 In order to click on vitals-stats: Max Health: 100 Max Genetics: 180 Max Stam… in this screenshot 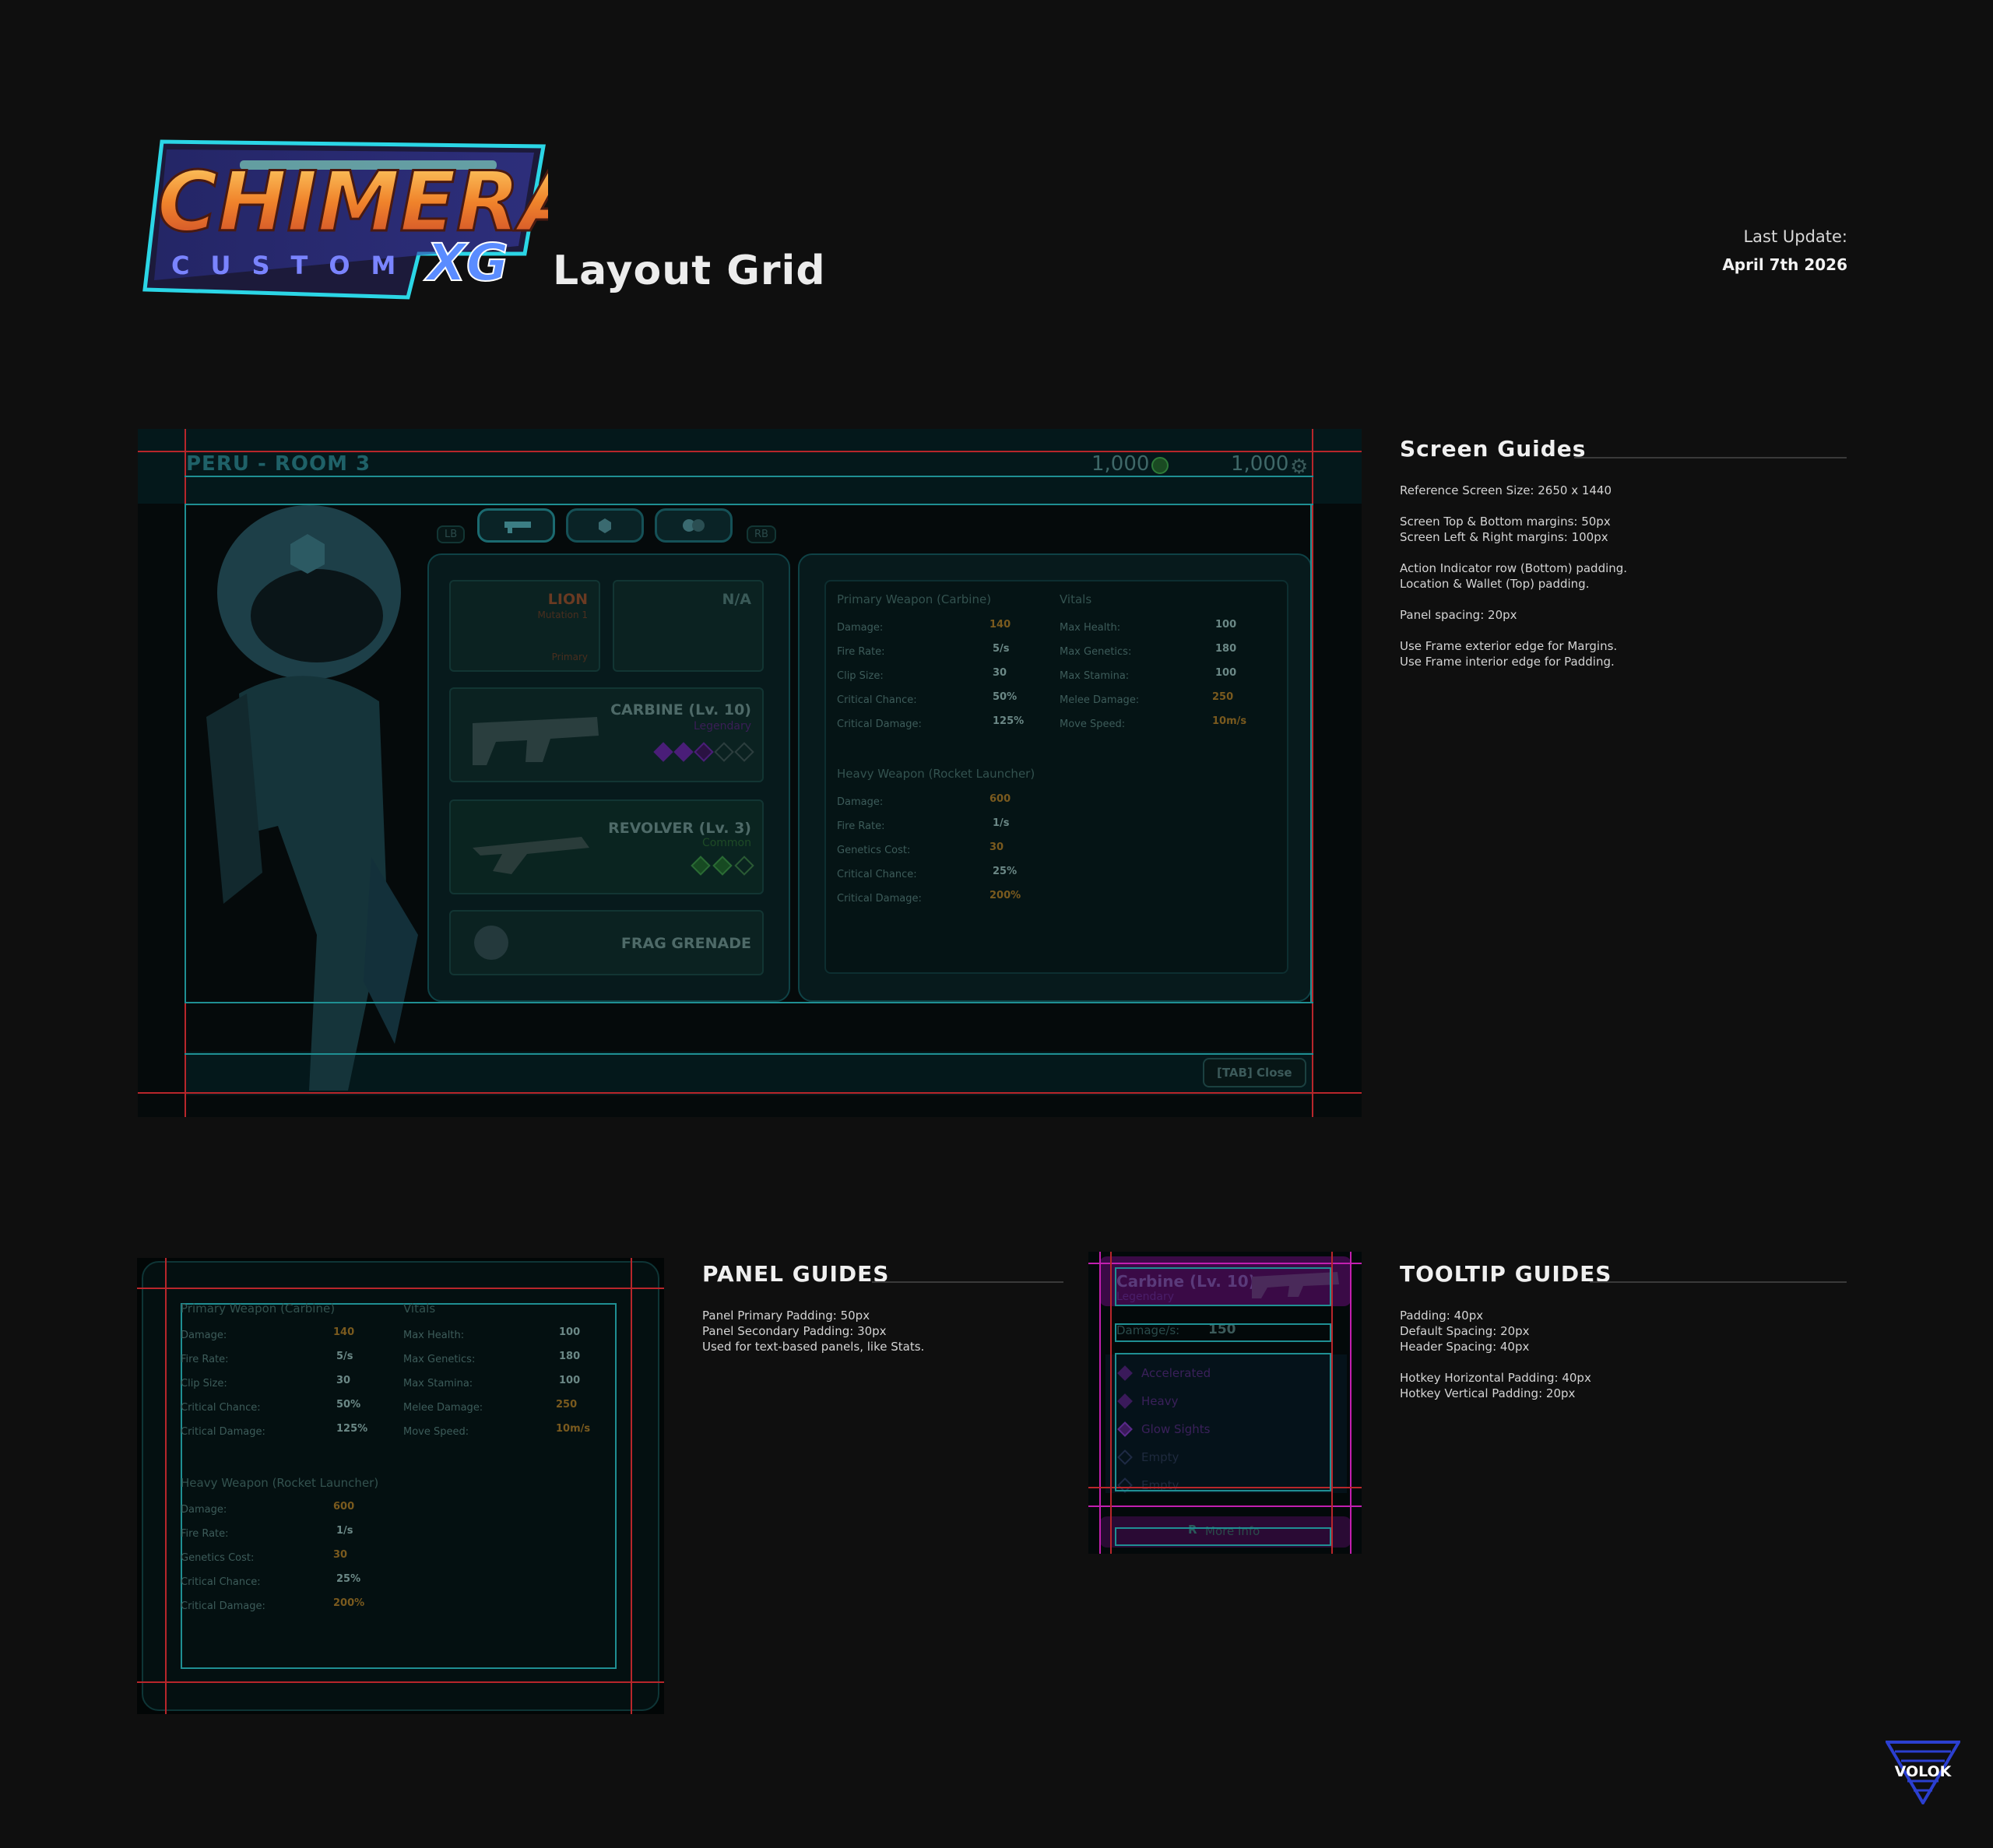, I will do `click(1161, 679)`.